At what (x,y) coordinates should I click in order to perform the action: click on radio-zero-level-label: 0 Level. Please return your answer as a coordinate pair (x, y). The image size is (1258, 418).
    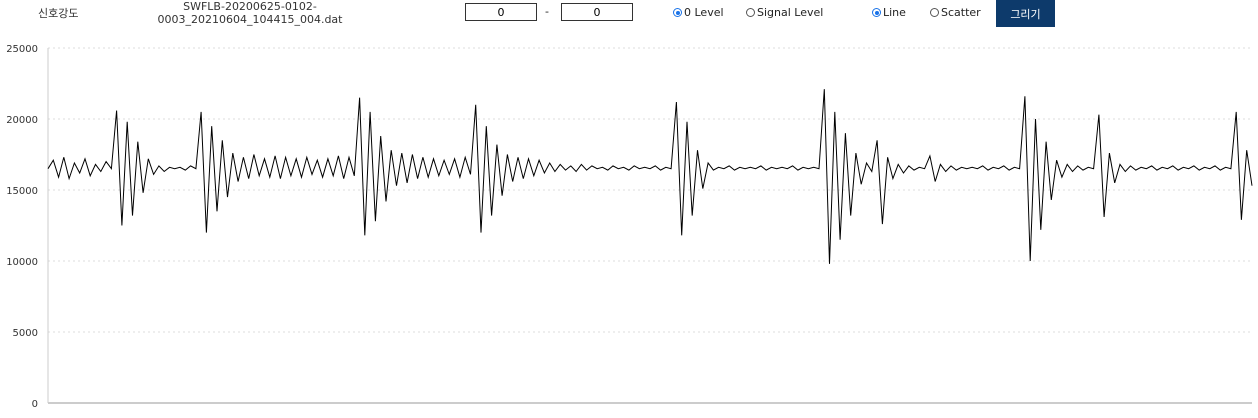
    Looking at the image, I should click on (704, 12).